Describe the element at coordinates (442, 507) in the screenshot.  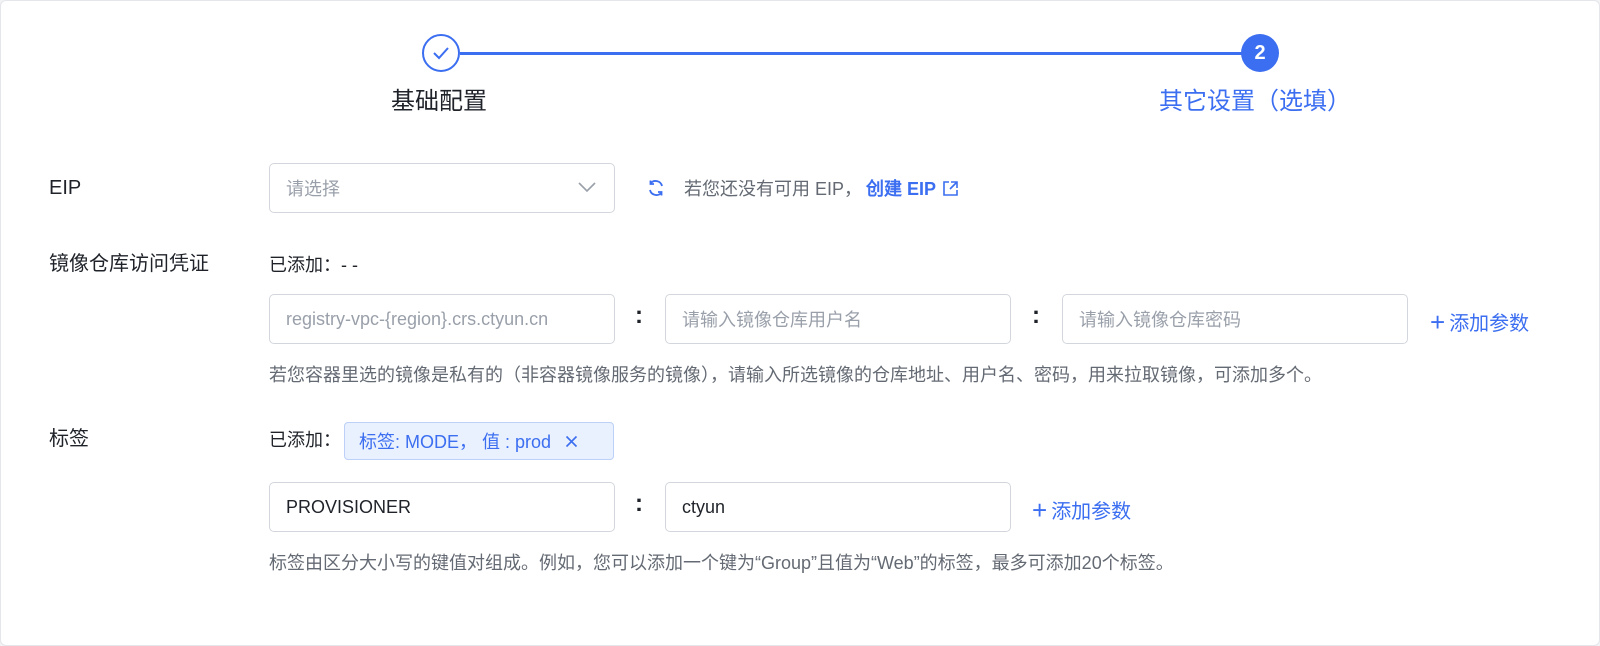
I see `tag-key-input: PROVISIONER` at that location.